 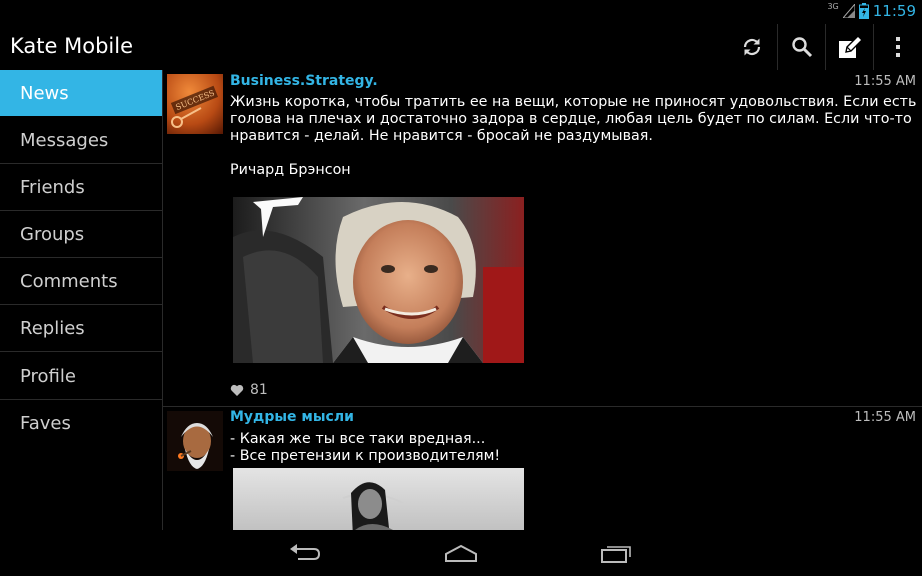 I want to click on home-button, so click(x=461, y=553).